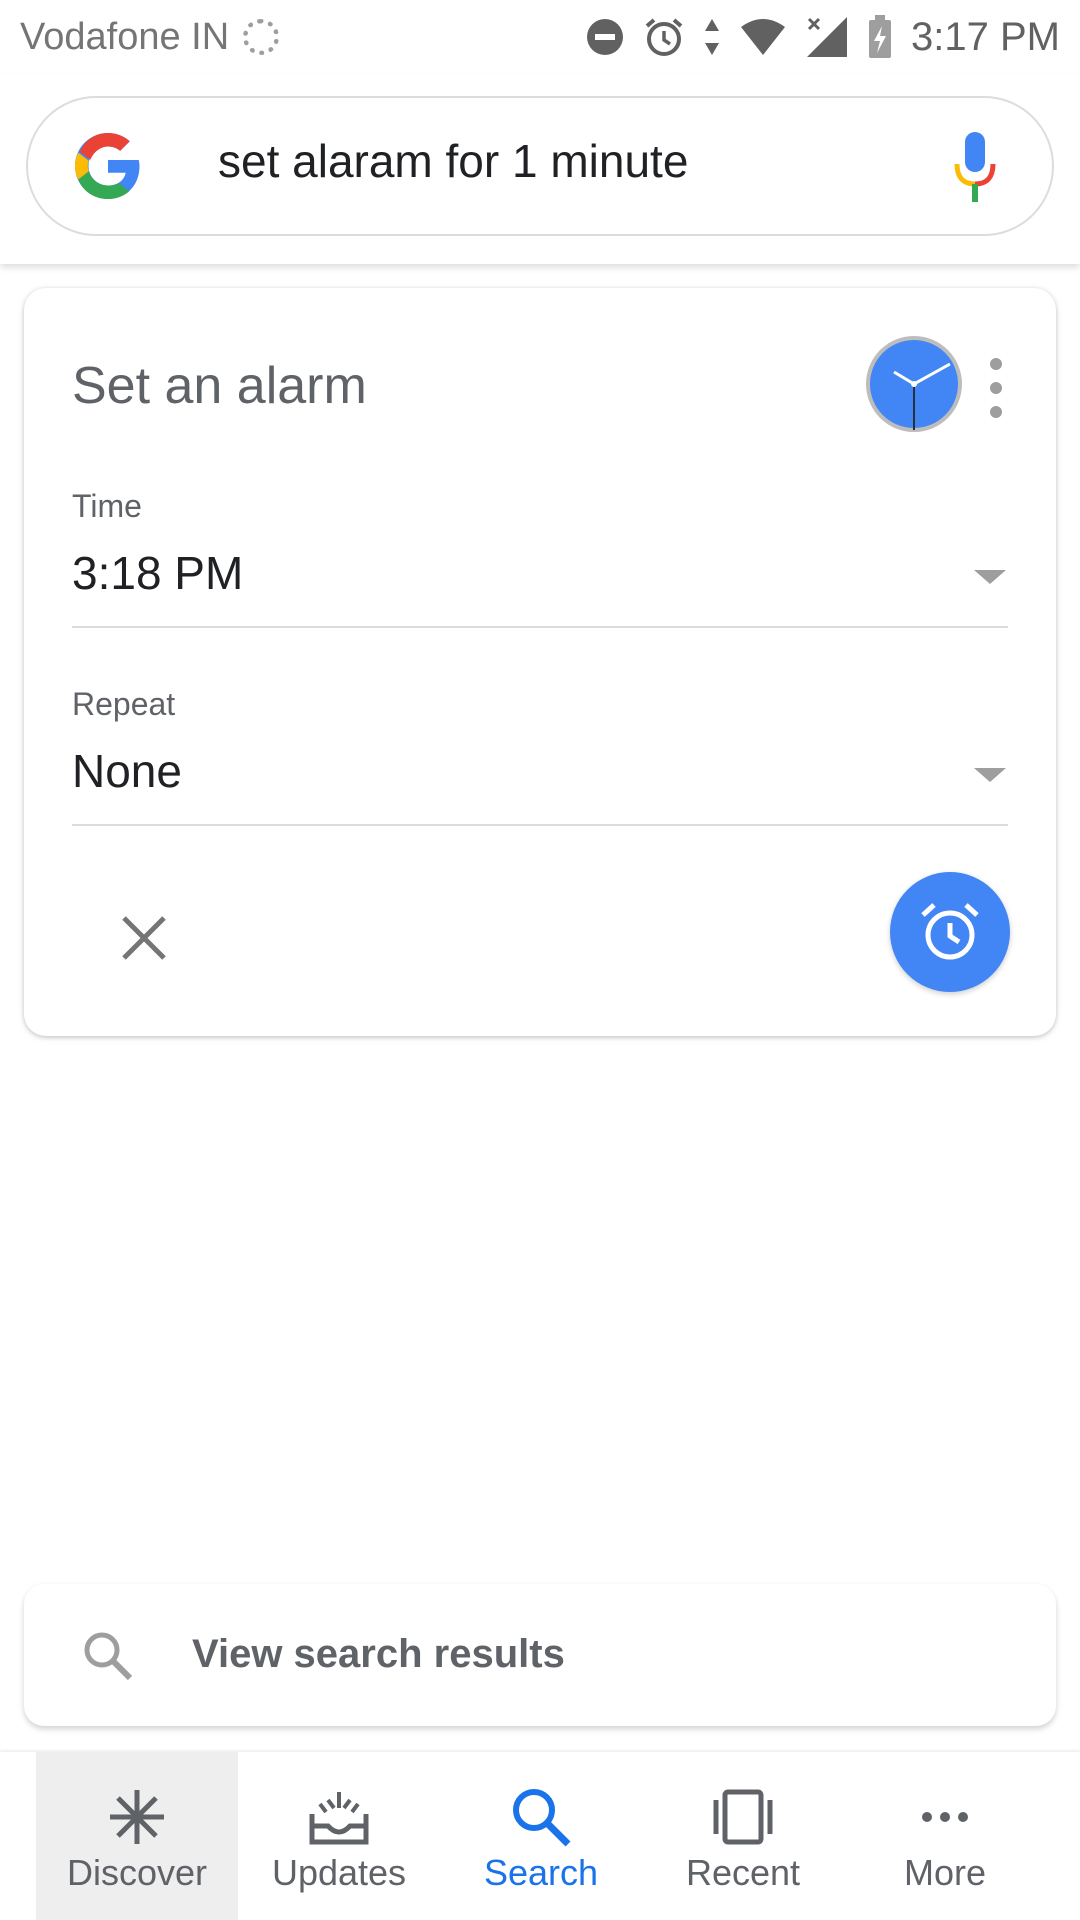  Describe the element at coordinates (157, 573) in the screenshot. I see `time-value: 3:18 PM` at that location.